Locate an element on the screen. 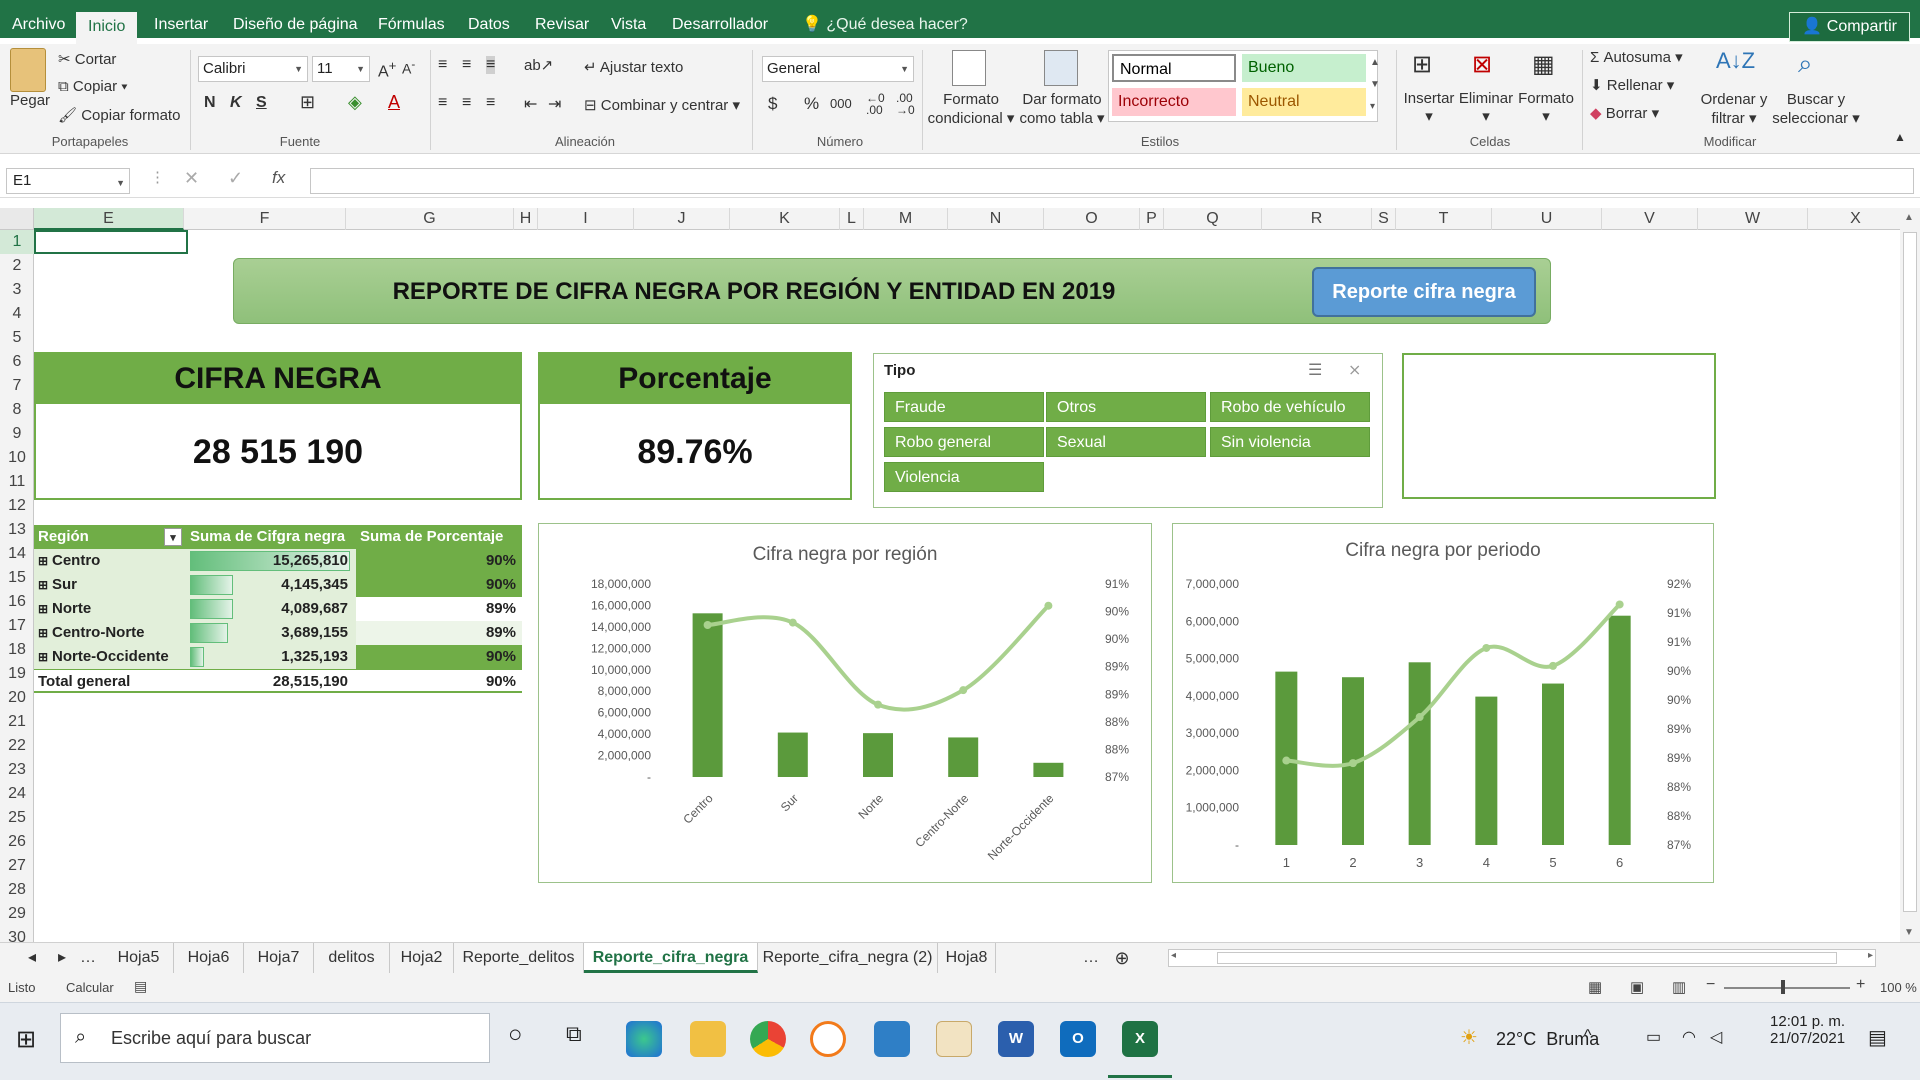 Image resolution: width=1920 pixels, height=1080 pixels. column-header: T is located at coordinates (1444, 219).